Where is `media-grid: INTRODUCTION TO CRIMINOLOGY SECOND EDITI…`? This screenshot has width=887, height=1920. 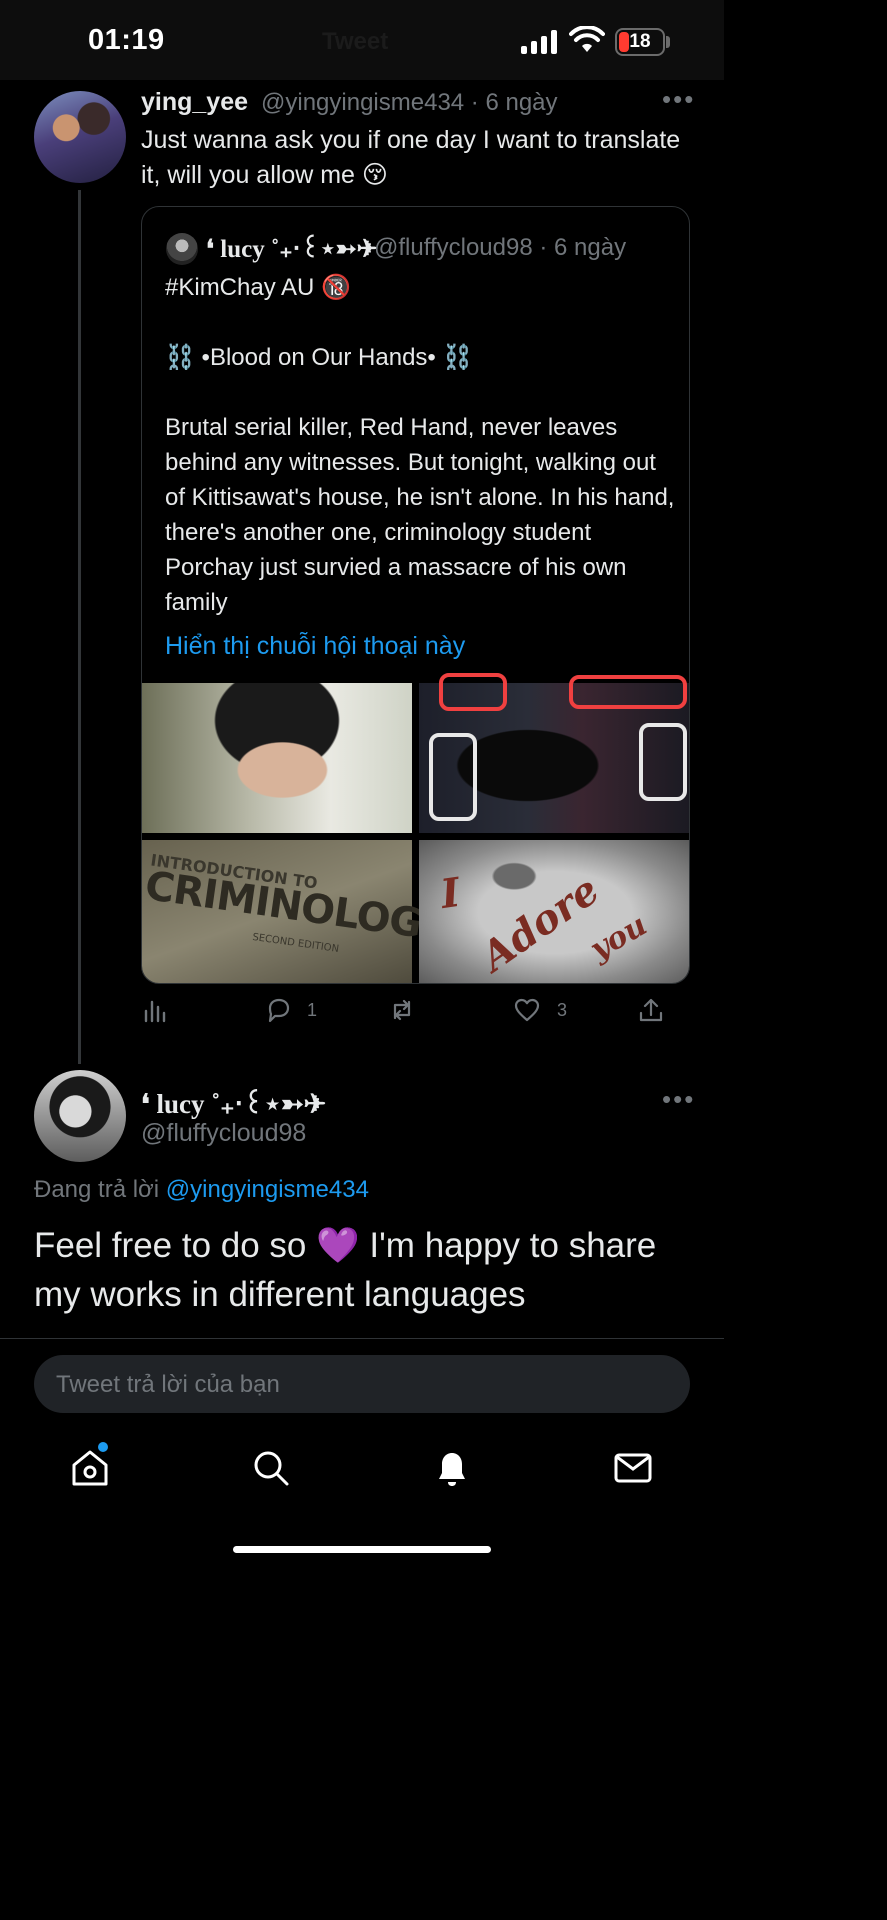 media-grid: INTRODUCTION TO CRIMINOLOGY SECOND EDITI… is located at coordinates (415, 828).